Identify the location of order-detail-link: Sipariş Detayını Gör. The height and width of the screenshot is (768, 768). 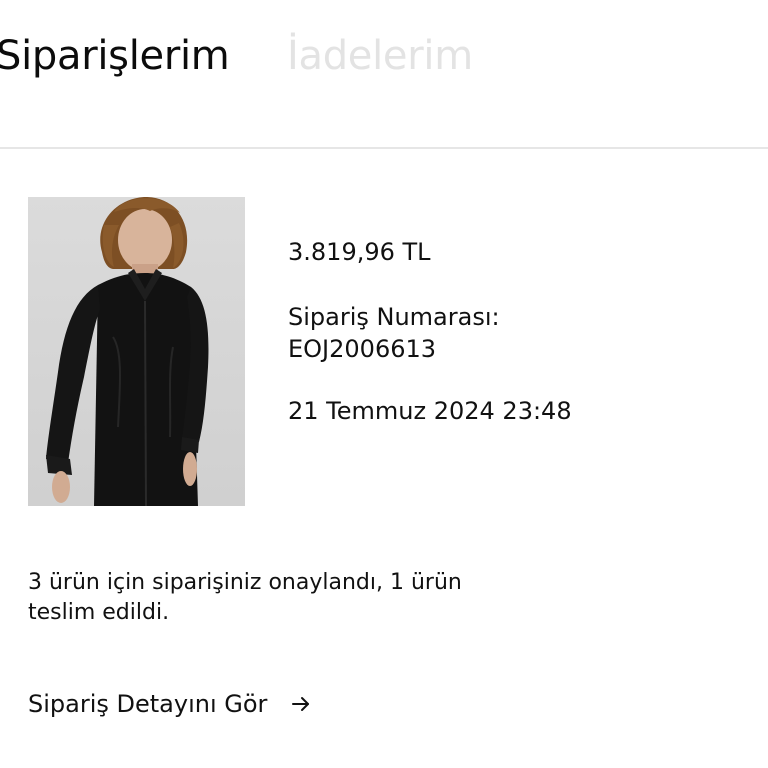
(170, 704).